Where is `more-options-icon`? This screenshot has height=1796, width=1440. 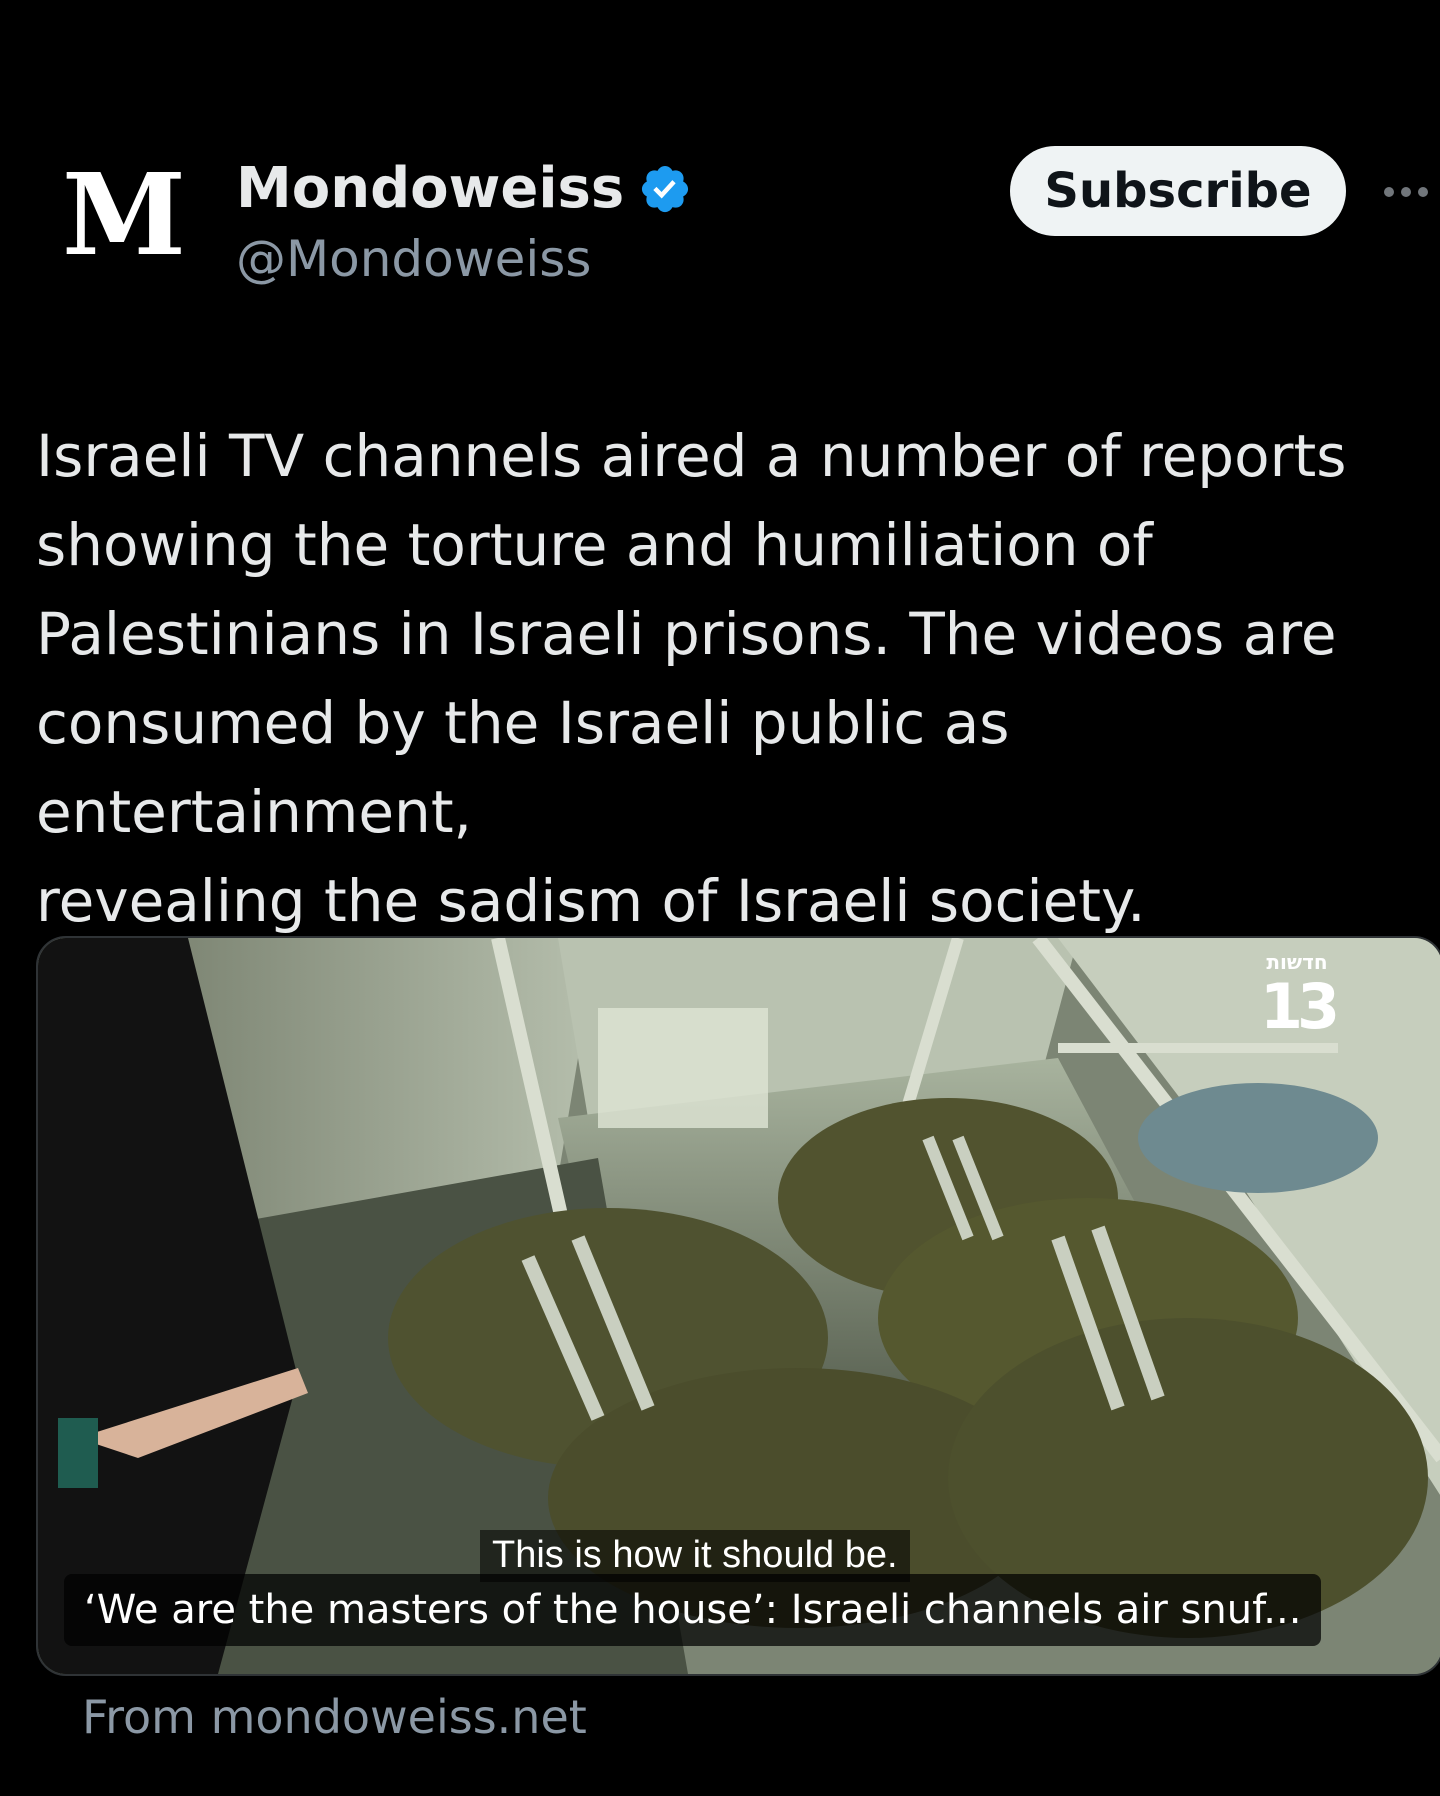
more-options-icon is located at coordinates (1412, 192).